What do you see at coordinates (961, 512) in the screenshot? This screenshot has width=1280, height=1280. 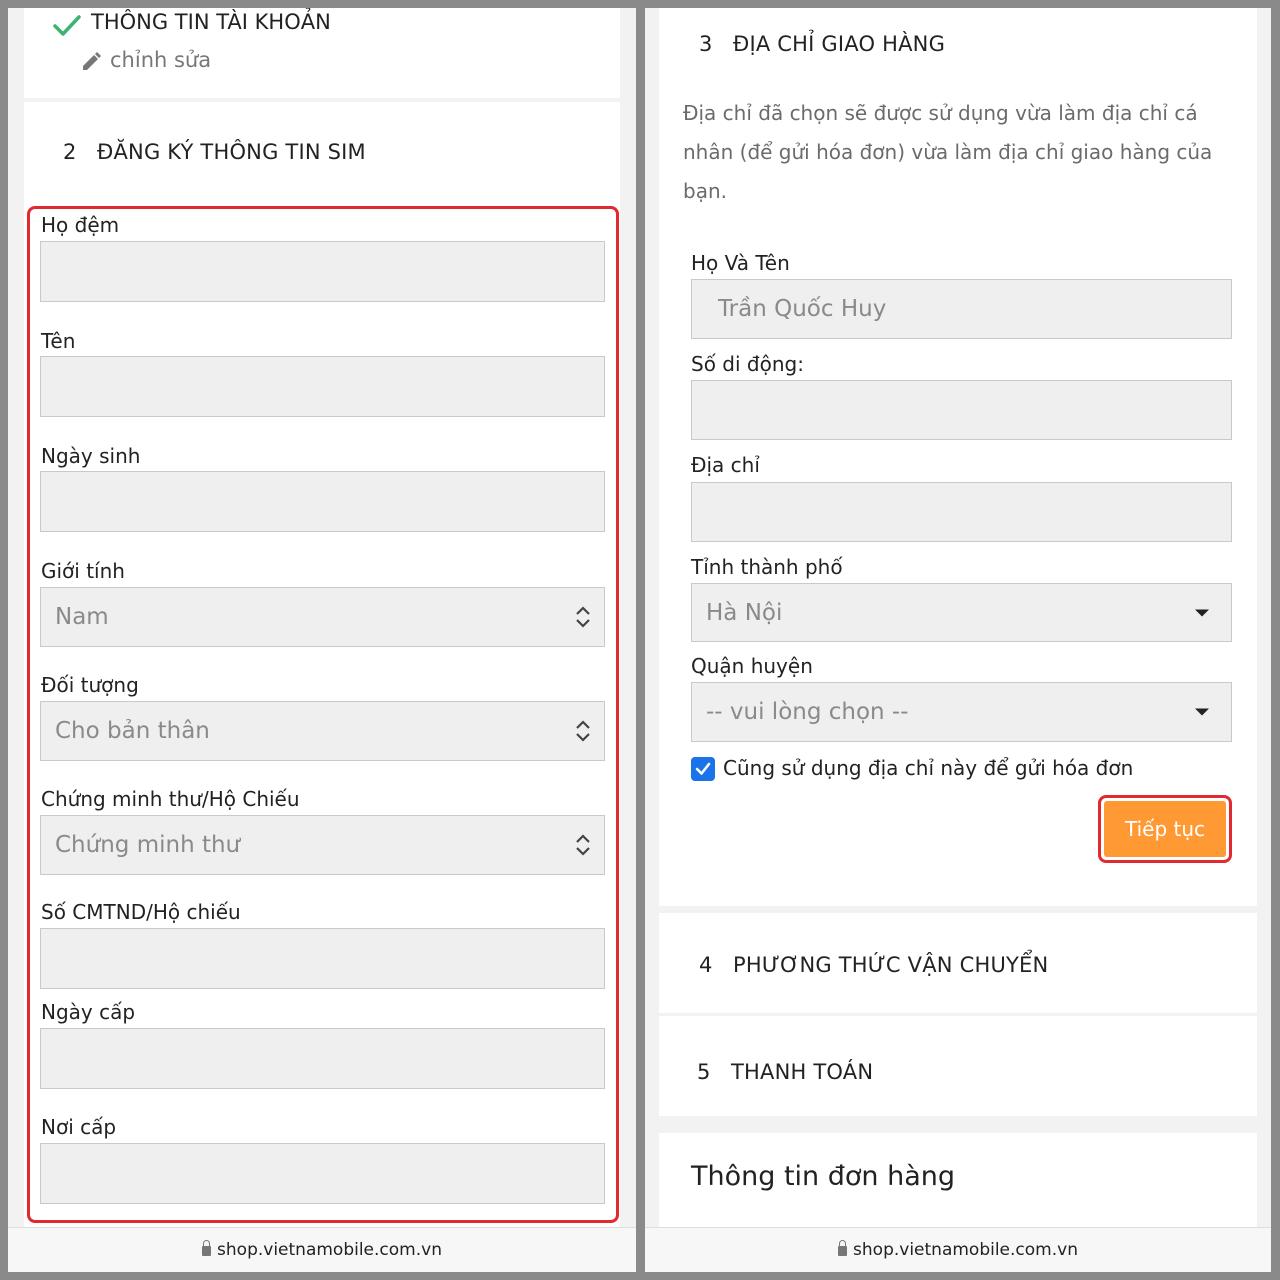 I see `dia-chi-input` at bounding box center [961, 512].